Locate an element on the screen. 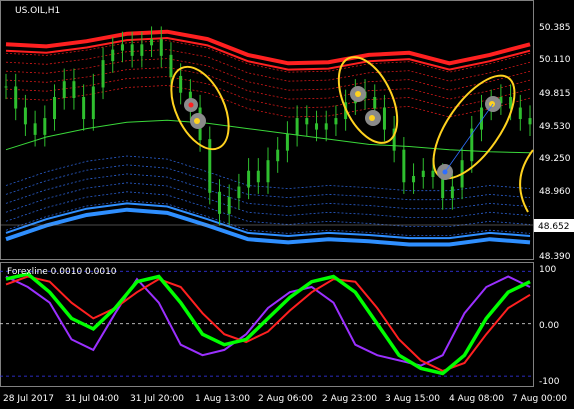  osc-tick: 100 is located at coordinates (547, 270).